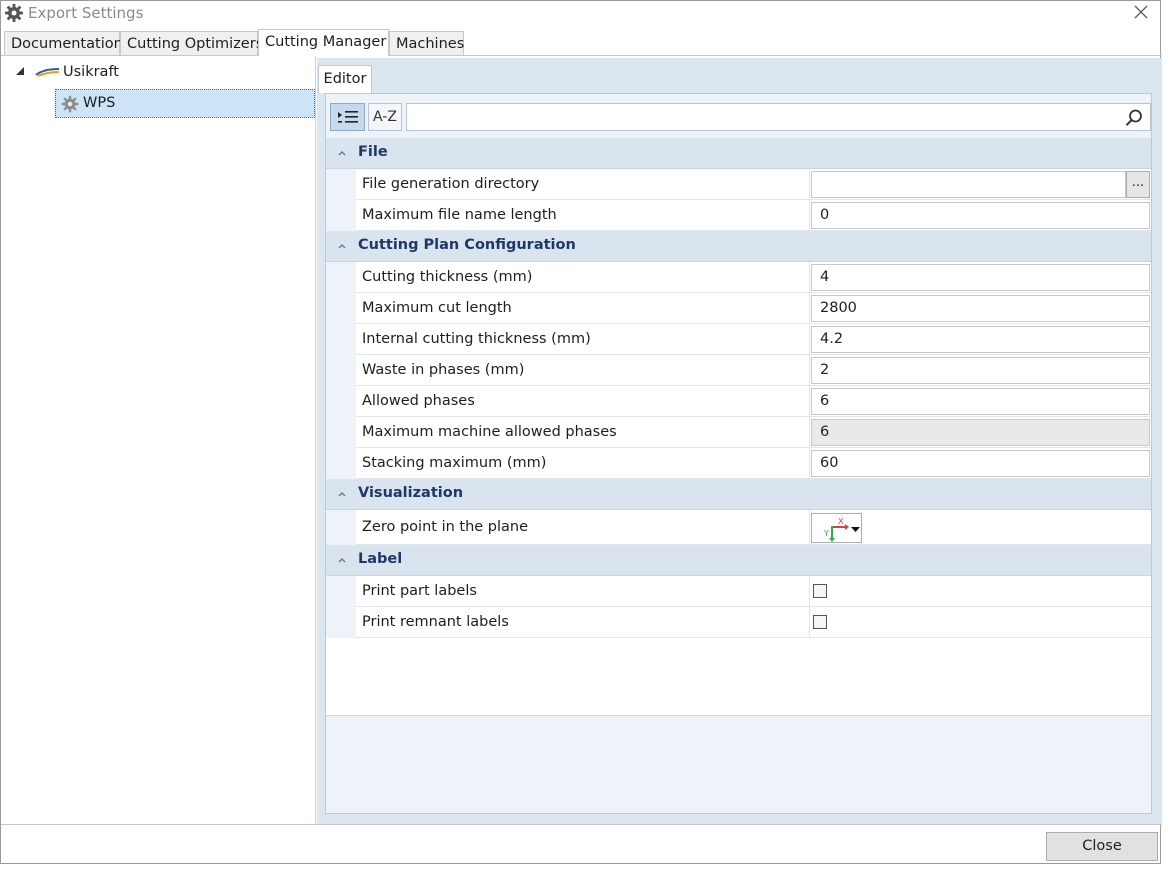 The height and width of the screenshot is (875, 1171). What do you see at coordinates (968, 184) in the screenshot?
I see `file-generation-directory-input` at bounding box center [968, 184].